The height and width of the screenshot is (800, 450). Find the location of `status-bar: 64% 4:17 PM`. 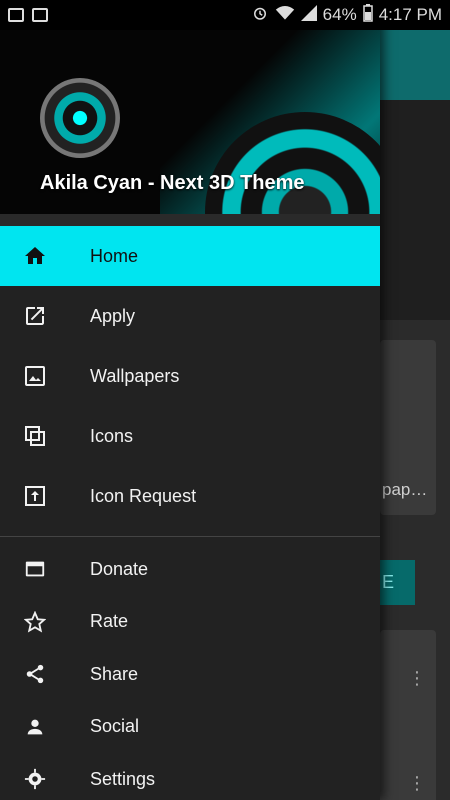

status-bar: 64% 4:17 PM is located at coordinates (225, 15).